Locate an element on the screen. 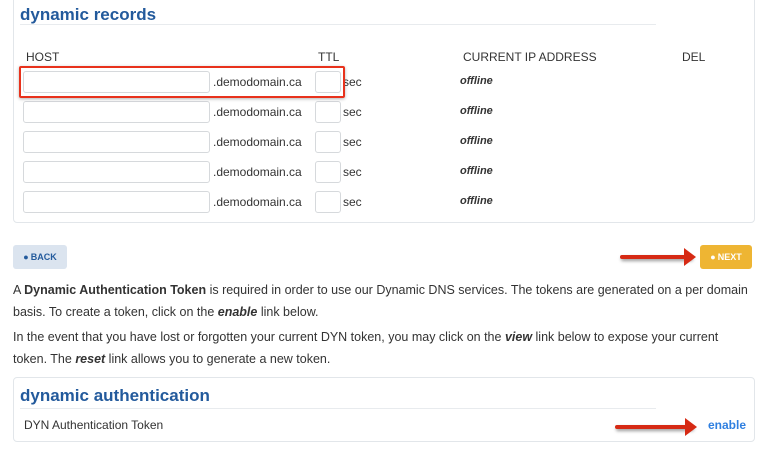  header-ip: CURRENT IP ADDRESS is located at coordinates (530, 57).